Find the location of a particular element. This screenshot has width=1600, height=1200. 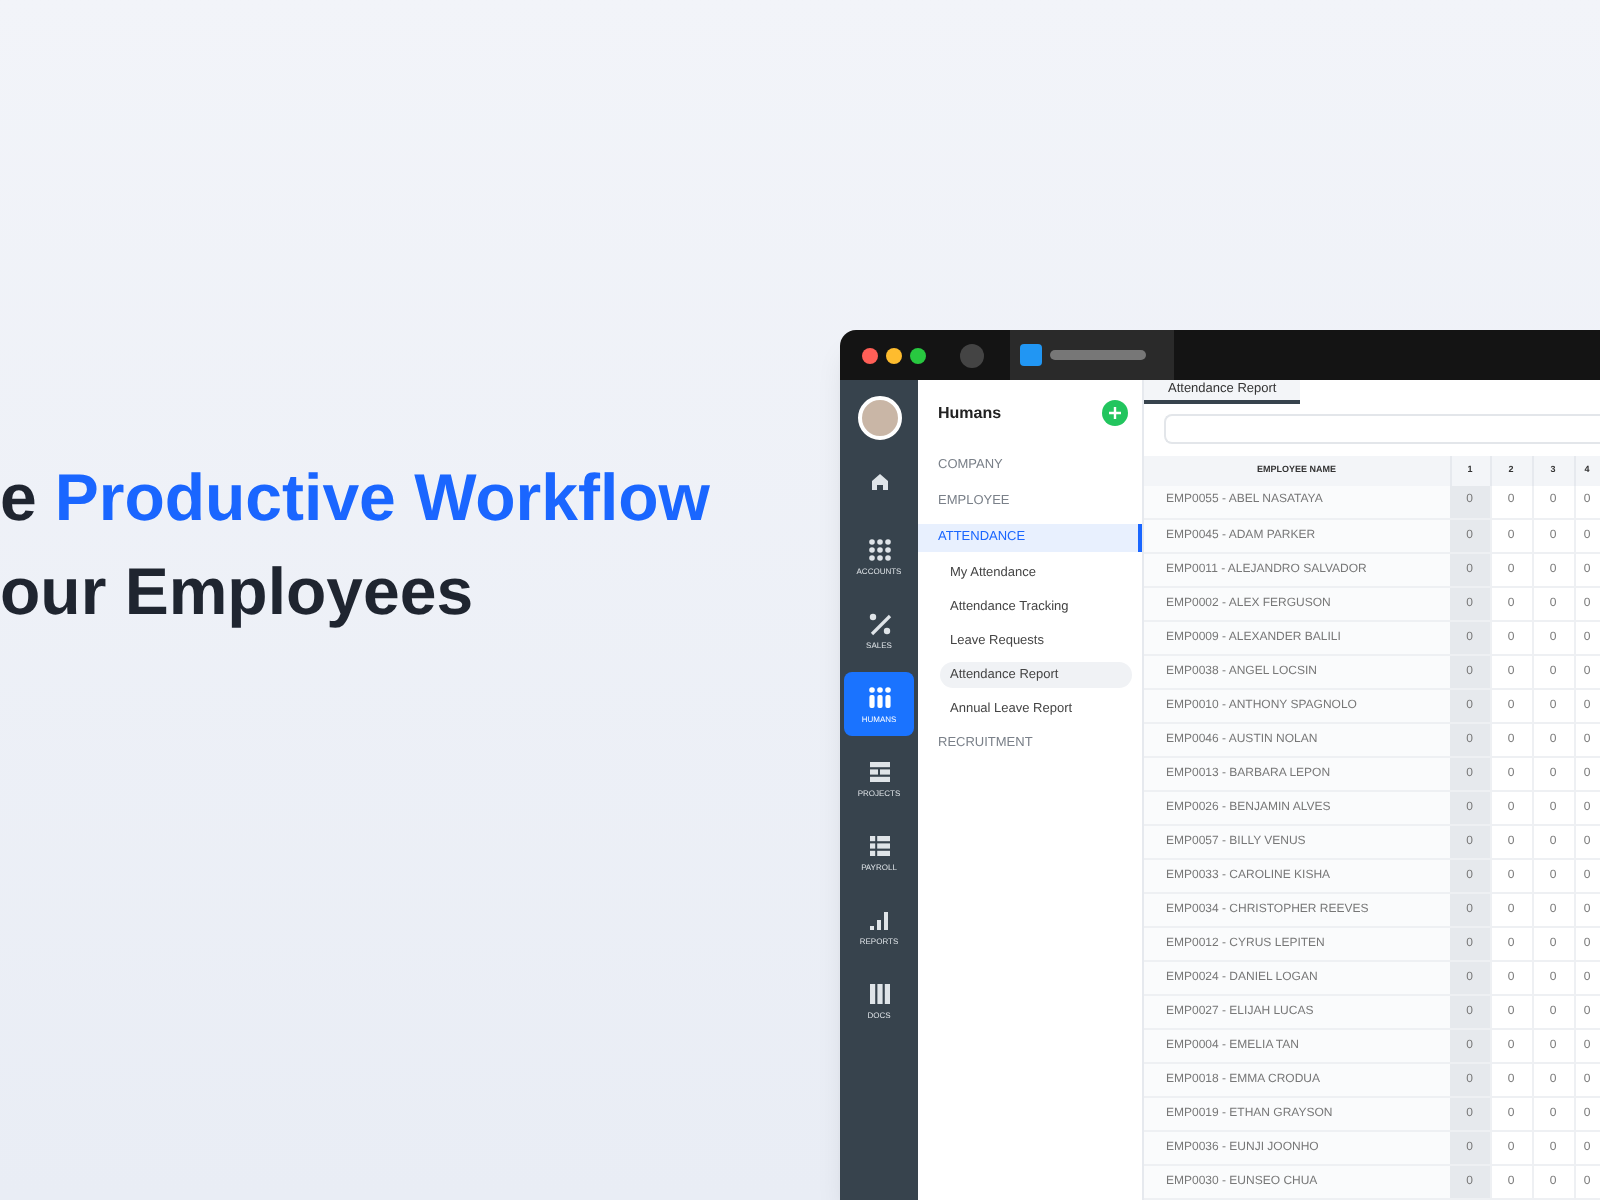

close-window-icon is located at coordinates (870, 355).